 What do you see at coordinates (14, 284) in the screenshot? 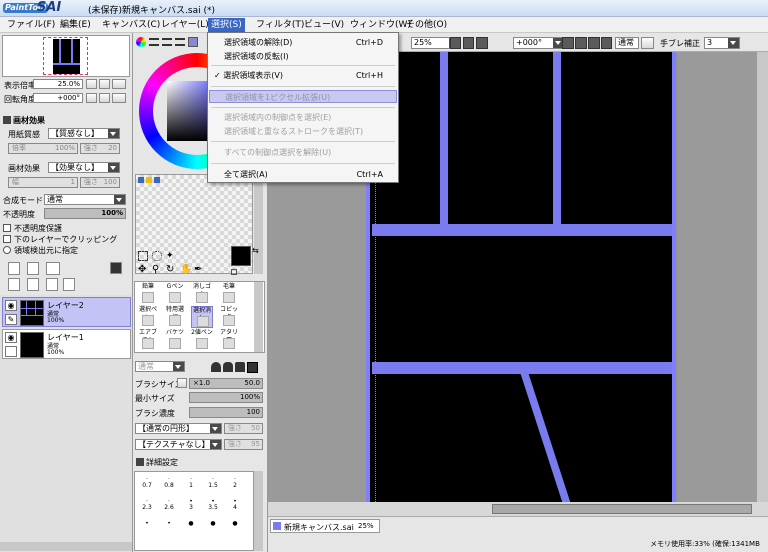
I see `transfer-down-icon` at bounding box center [14, 284].